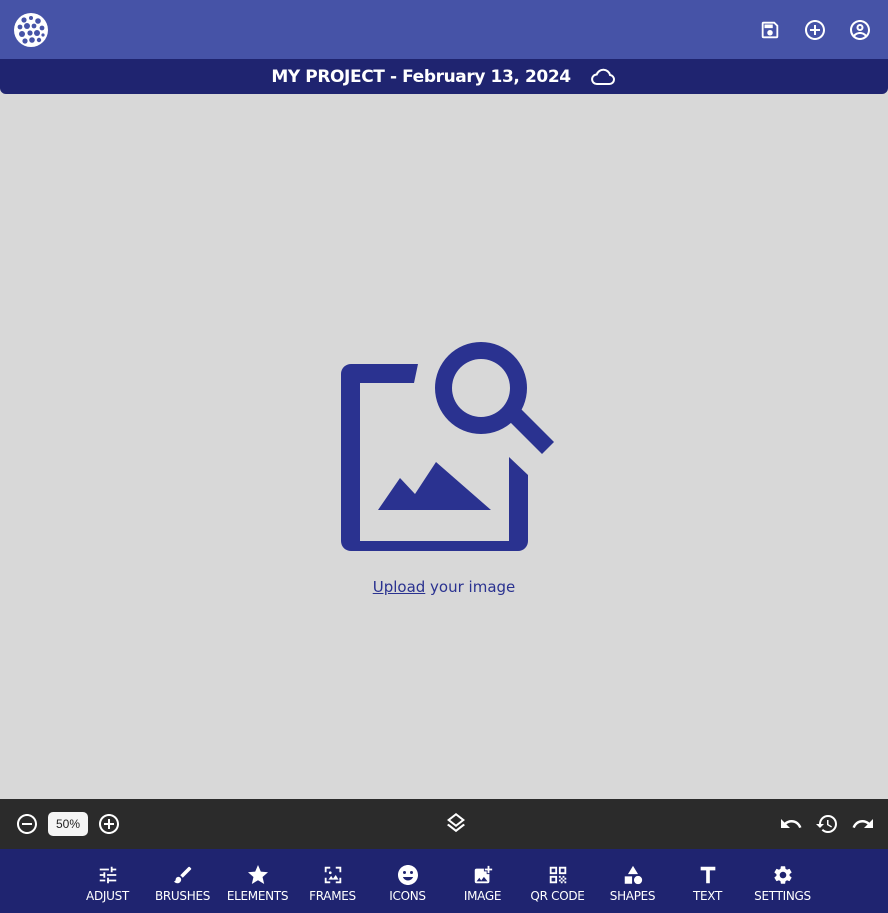 This screenshot has width=888, height=913. I want to click on tool-frames: FRAMES, so click(332, 883).